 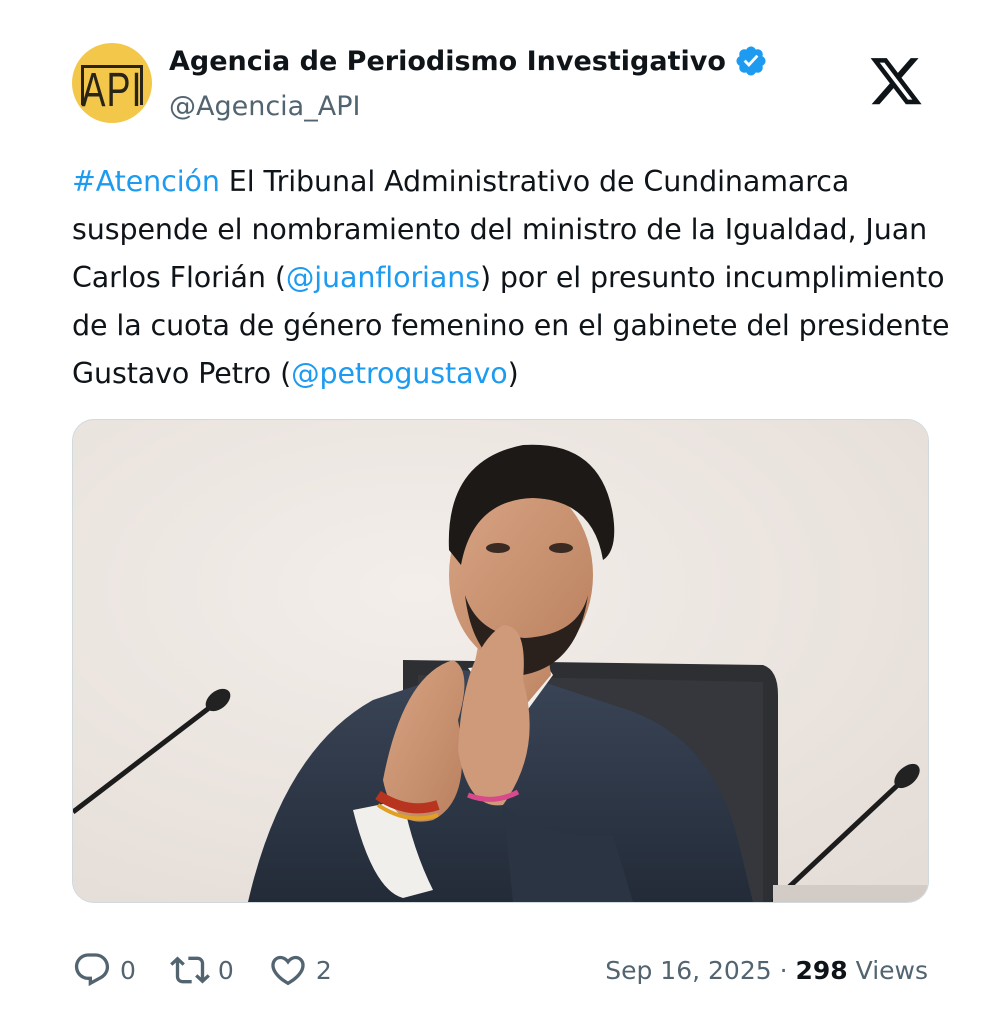 I want to click on verified-badge-icon, so click(x=751, y=61).